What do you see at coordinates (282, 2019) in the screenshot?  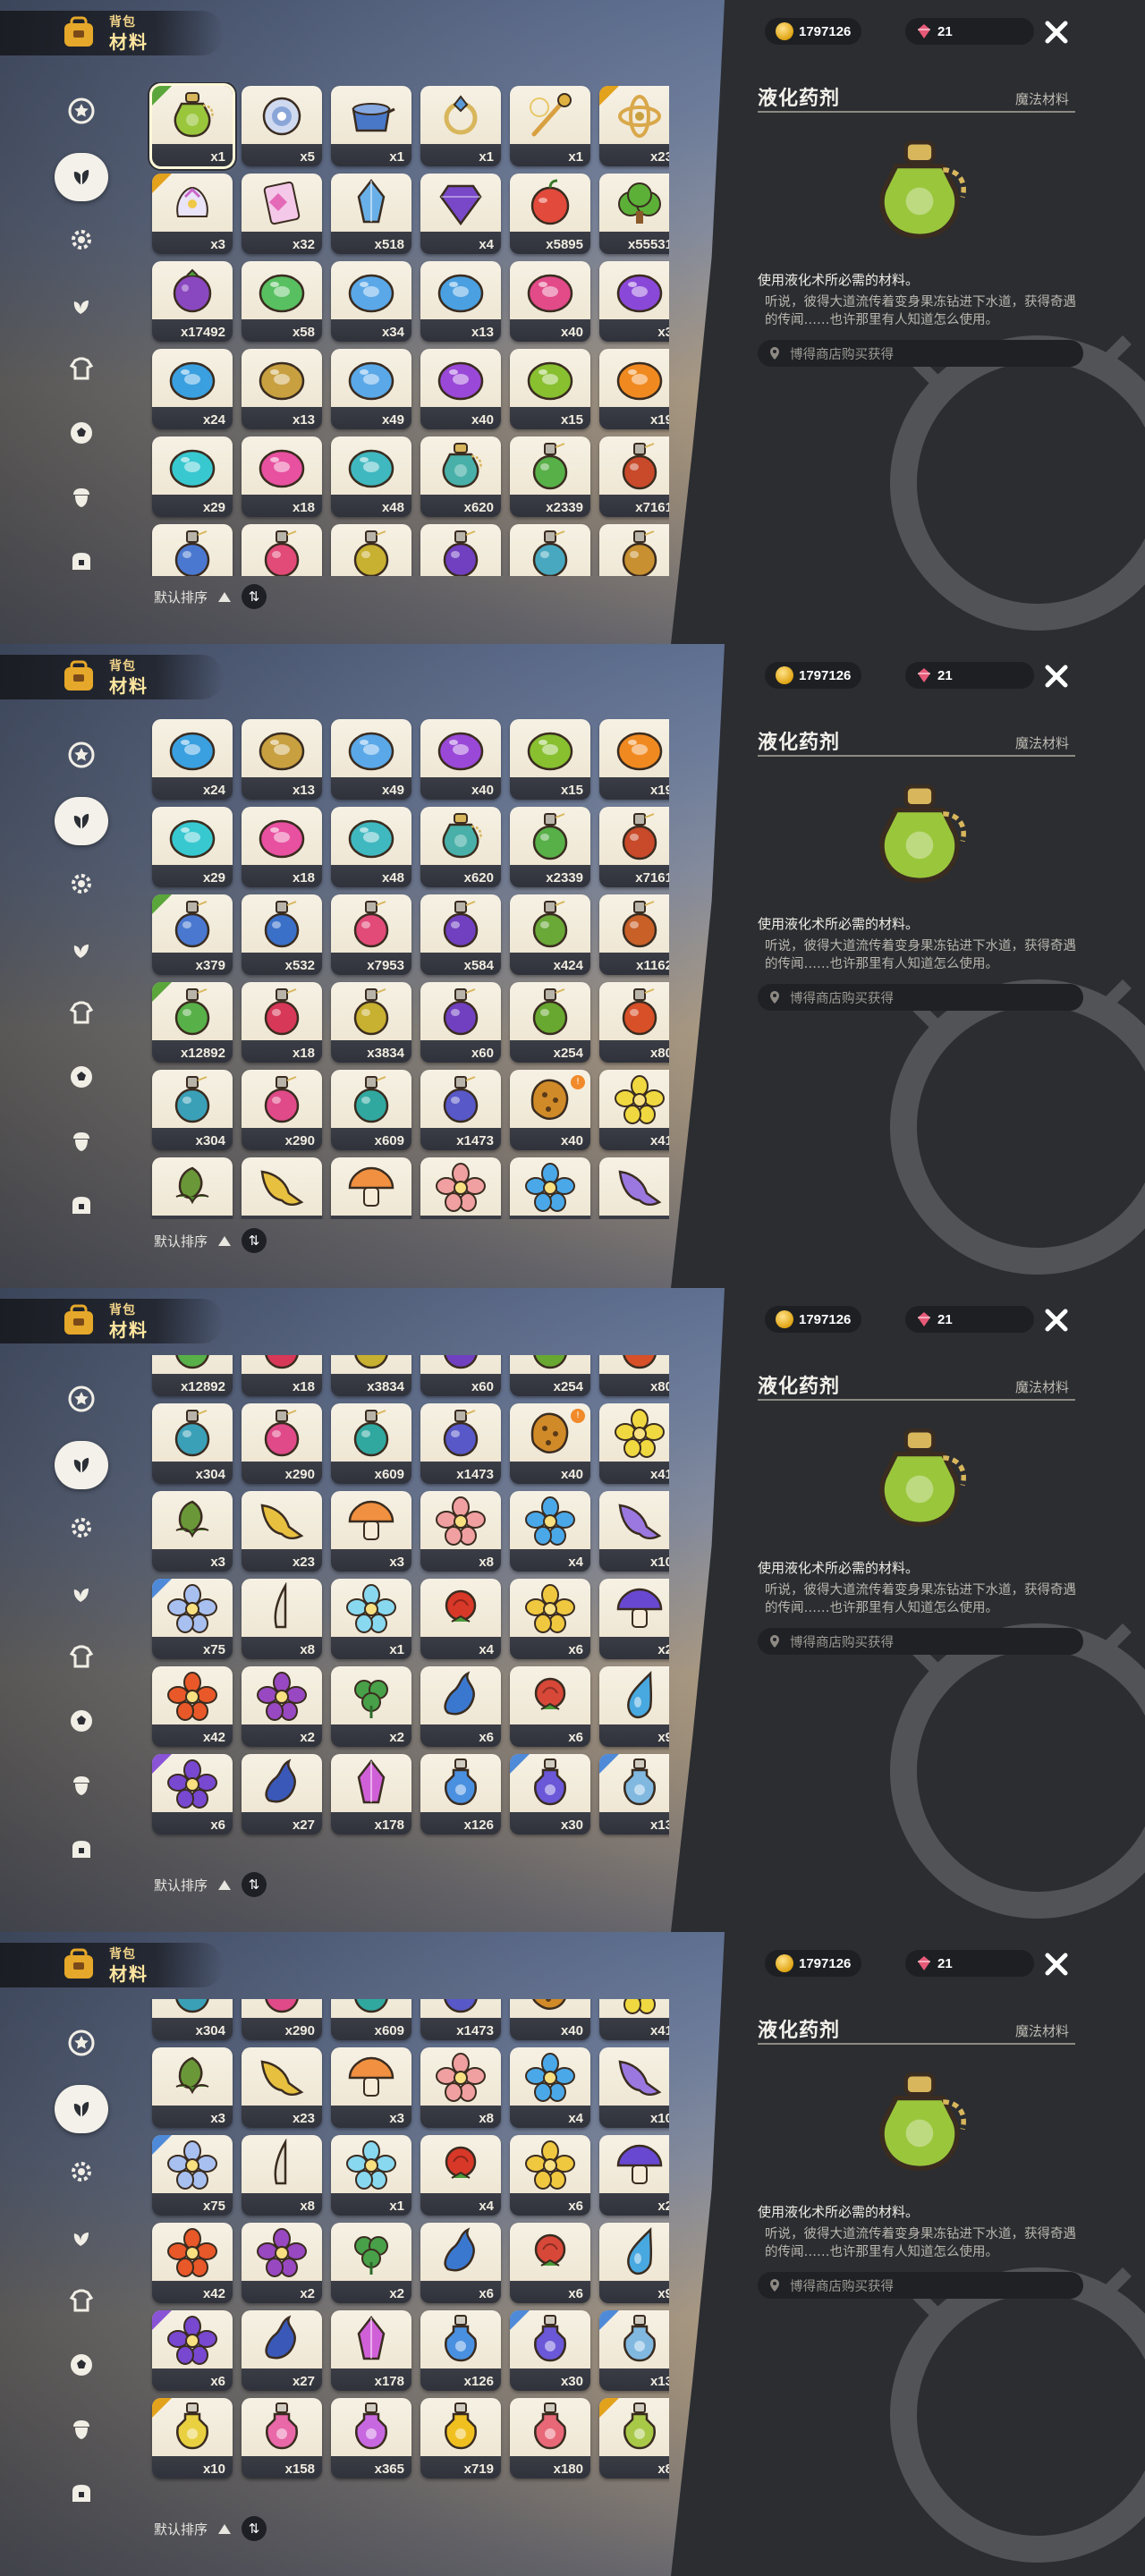 I see `item-slot: x290` at bounding box center [282, 2019].